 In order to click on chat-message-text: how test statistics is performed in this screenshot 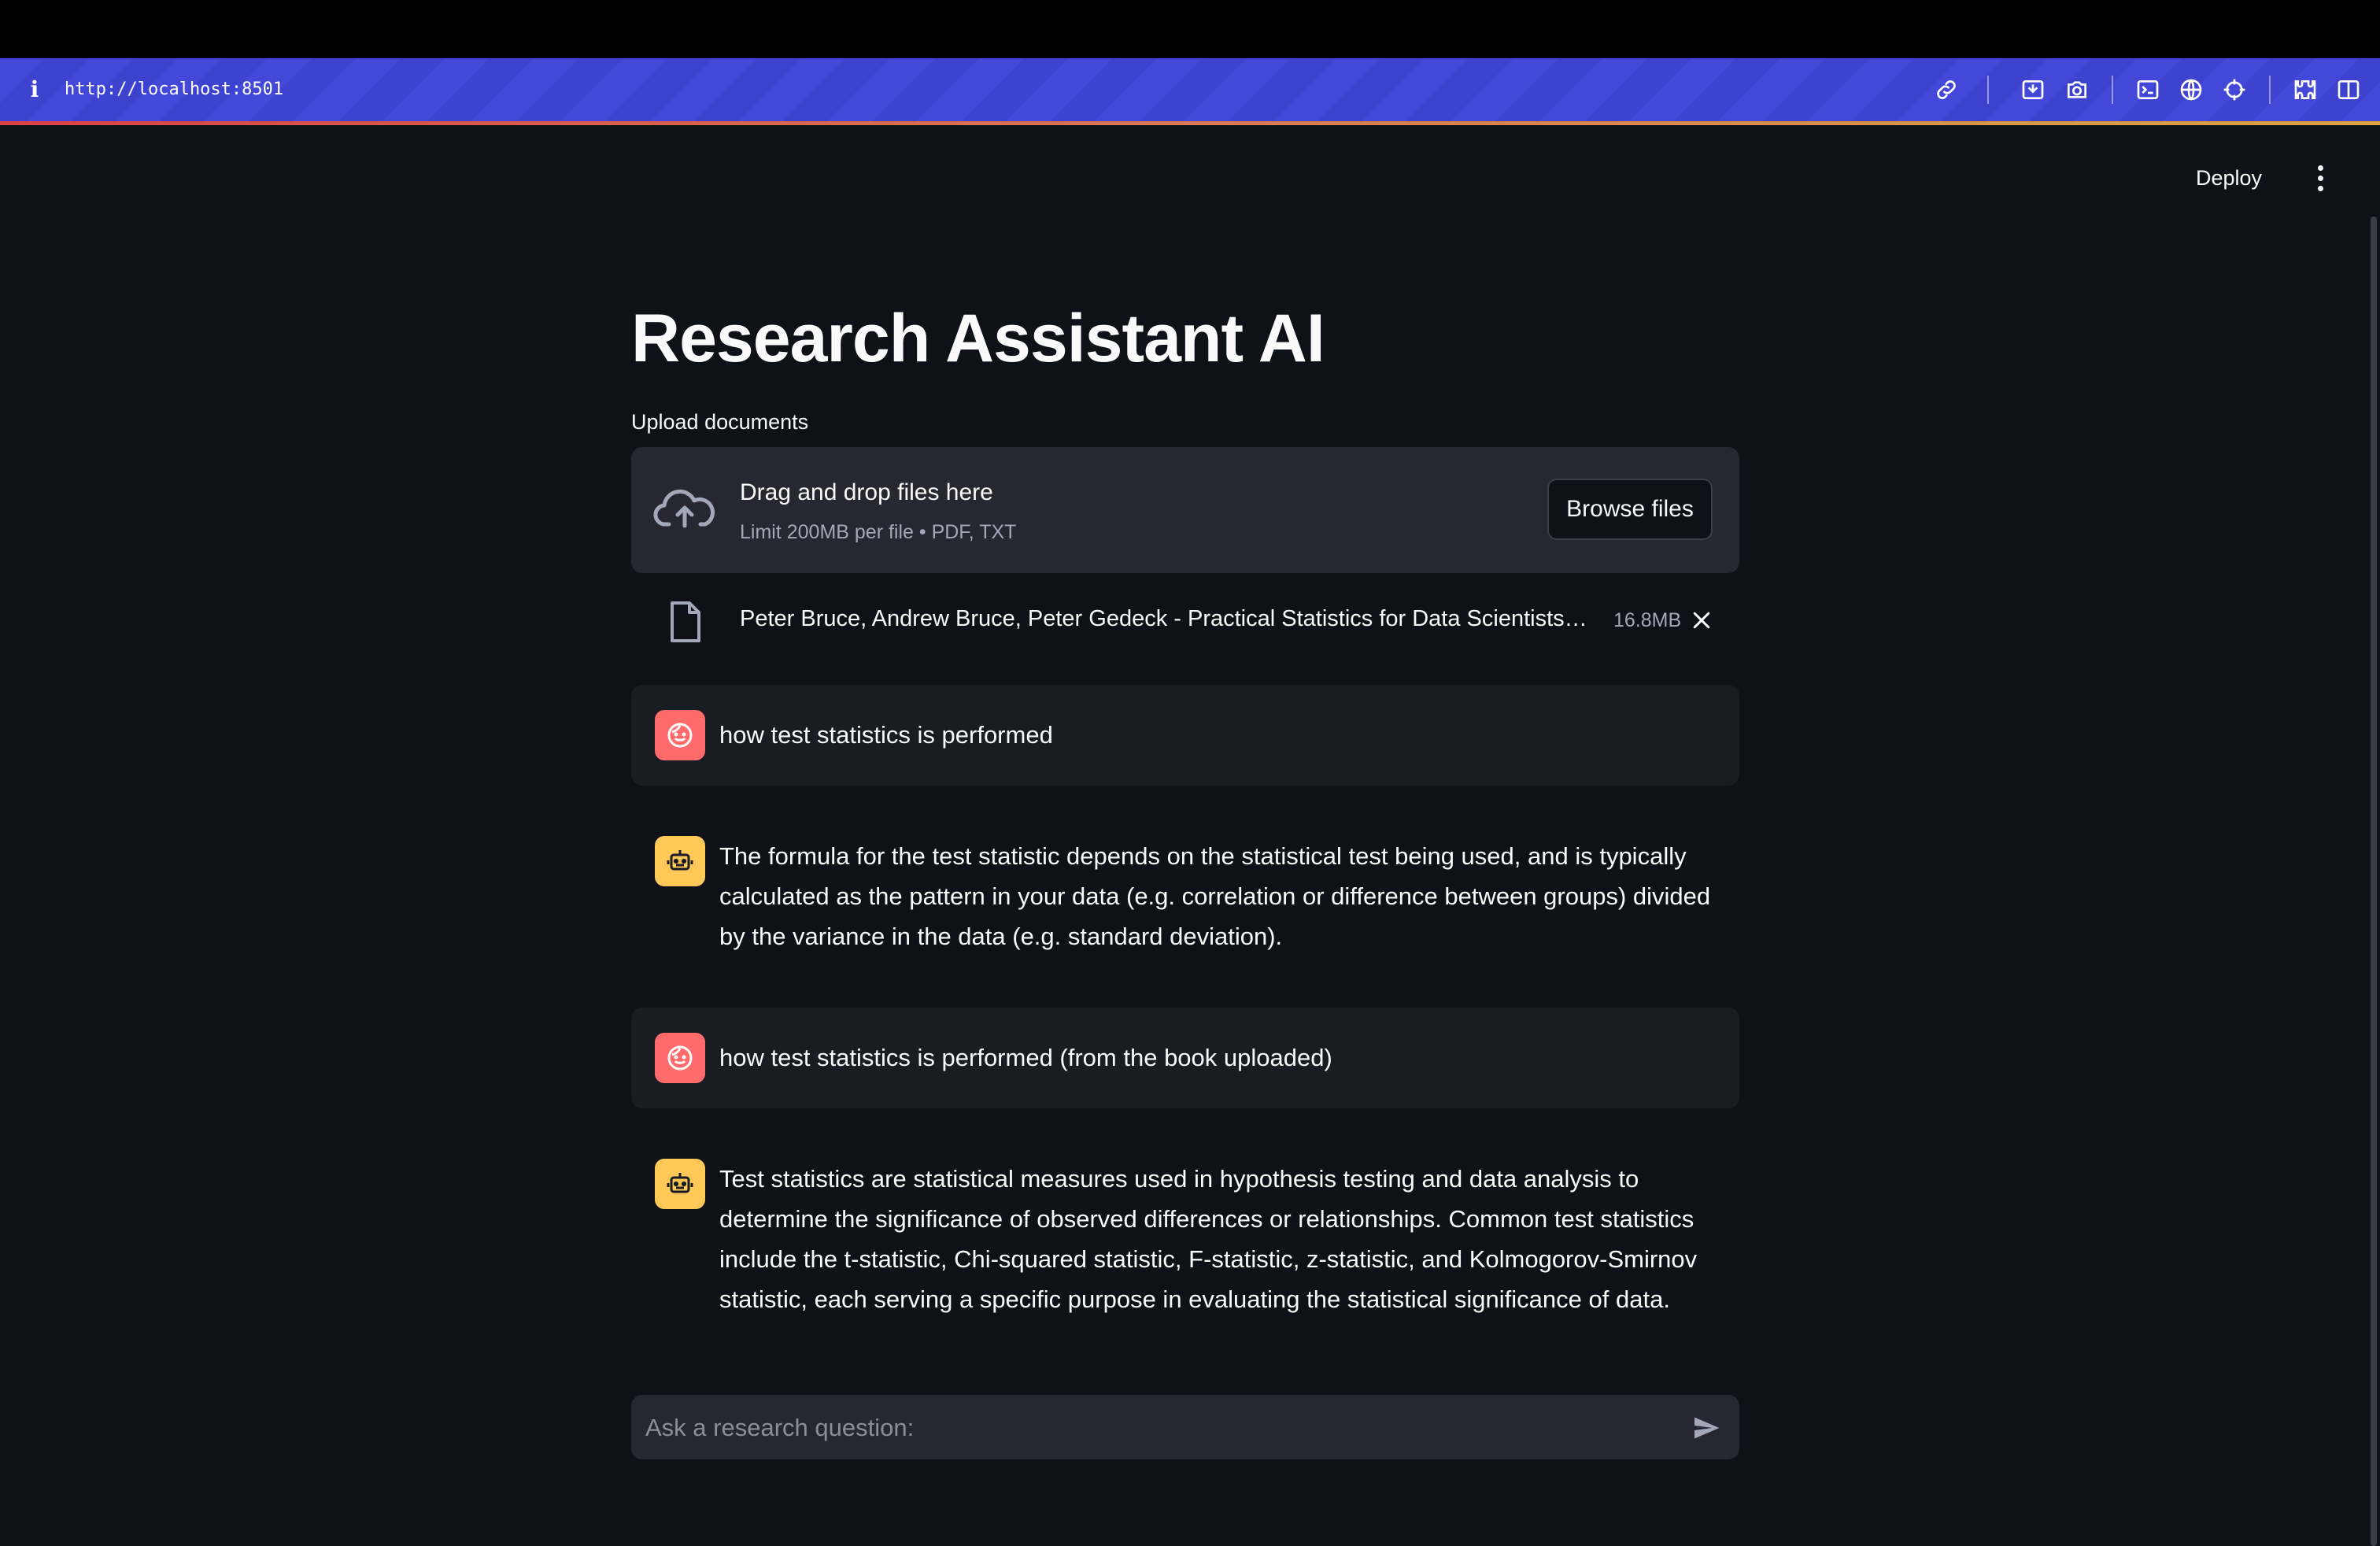, I will do `click(886, 735)`.